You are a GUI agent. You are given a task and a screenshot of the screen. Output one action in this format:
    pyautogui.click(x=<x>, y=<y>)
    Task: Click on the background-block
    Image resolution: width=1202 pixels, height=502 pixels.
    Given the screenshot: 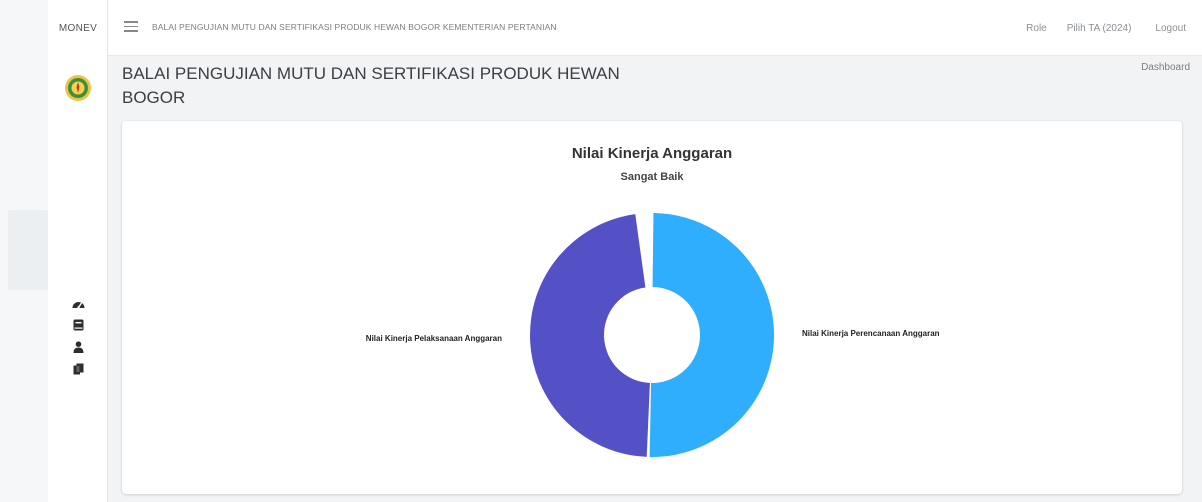 What is the action you would take?
    pyautogui.click(x=28, y=250)
    